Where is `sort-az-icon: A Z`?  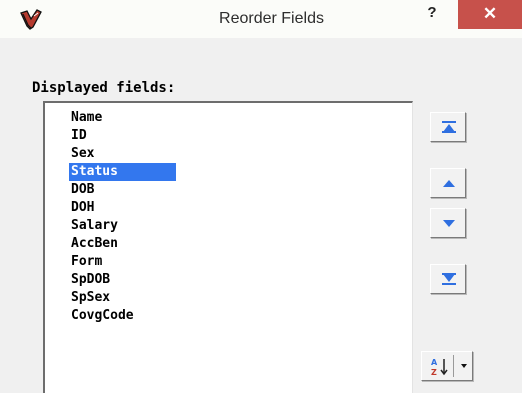
sort-az-icon: A Z is located at coordinates (439, 367).